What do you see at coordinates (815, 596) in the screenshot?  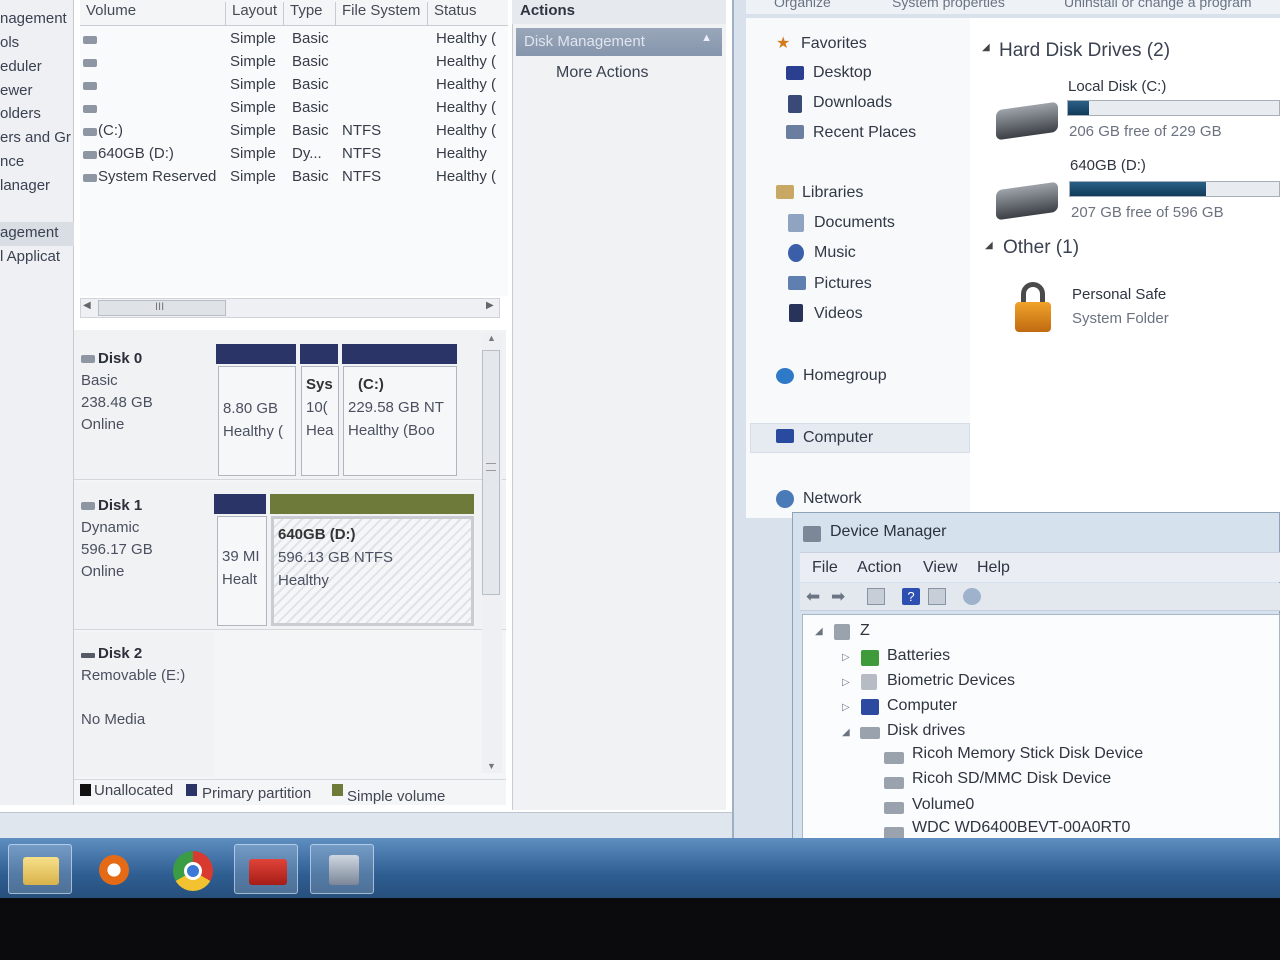 I see `back-arrow-icon: ⬅` at bounding box center [815, 596].